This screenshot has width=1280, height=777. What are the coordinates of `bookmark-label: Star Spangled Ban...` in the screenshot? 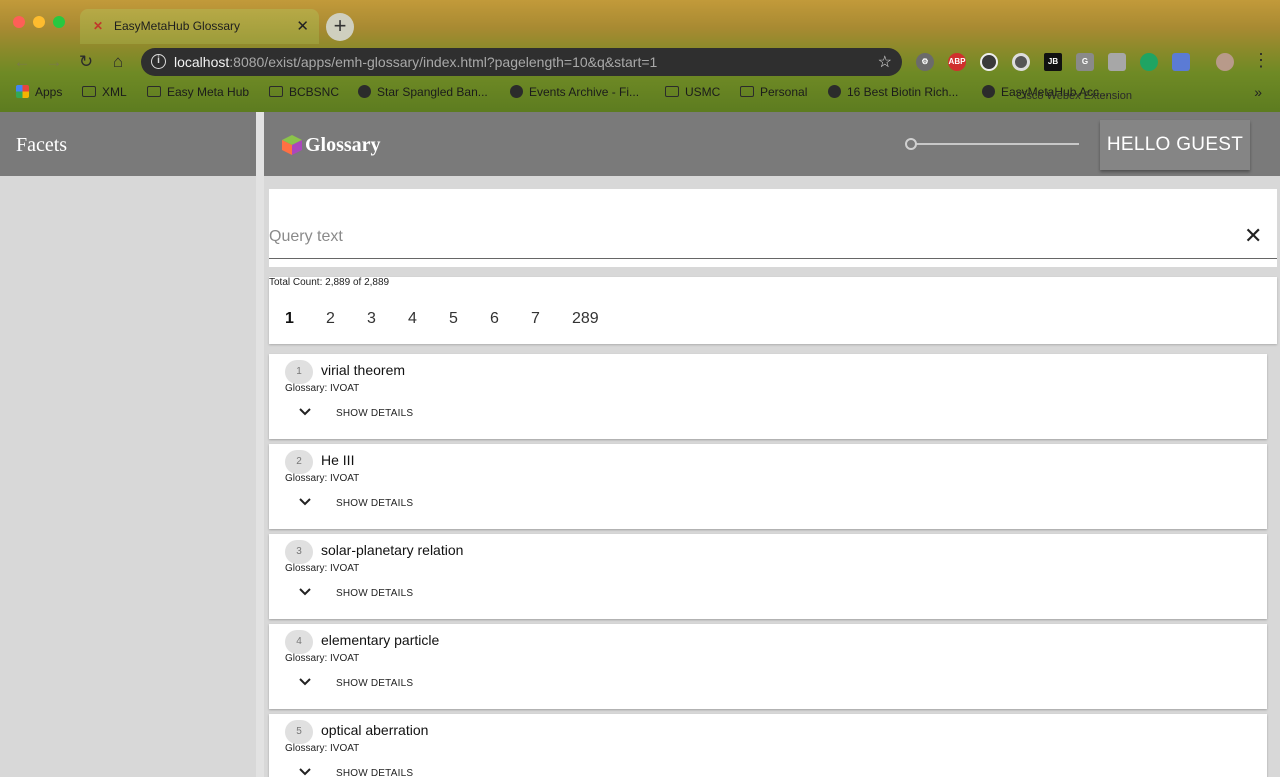 It's located at (432, 92).